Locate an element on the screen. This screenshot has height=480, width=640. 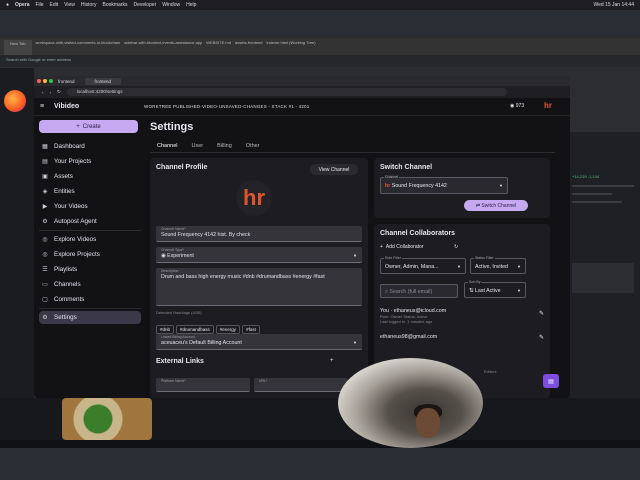
sort-by-select: Sort By ⇅ Last Active ▼ is located at coordinates (495, 289).